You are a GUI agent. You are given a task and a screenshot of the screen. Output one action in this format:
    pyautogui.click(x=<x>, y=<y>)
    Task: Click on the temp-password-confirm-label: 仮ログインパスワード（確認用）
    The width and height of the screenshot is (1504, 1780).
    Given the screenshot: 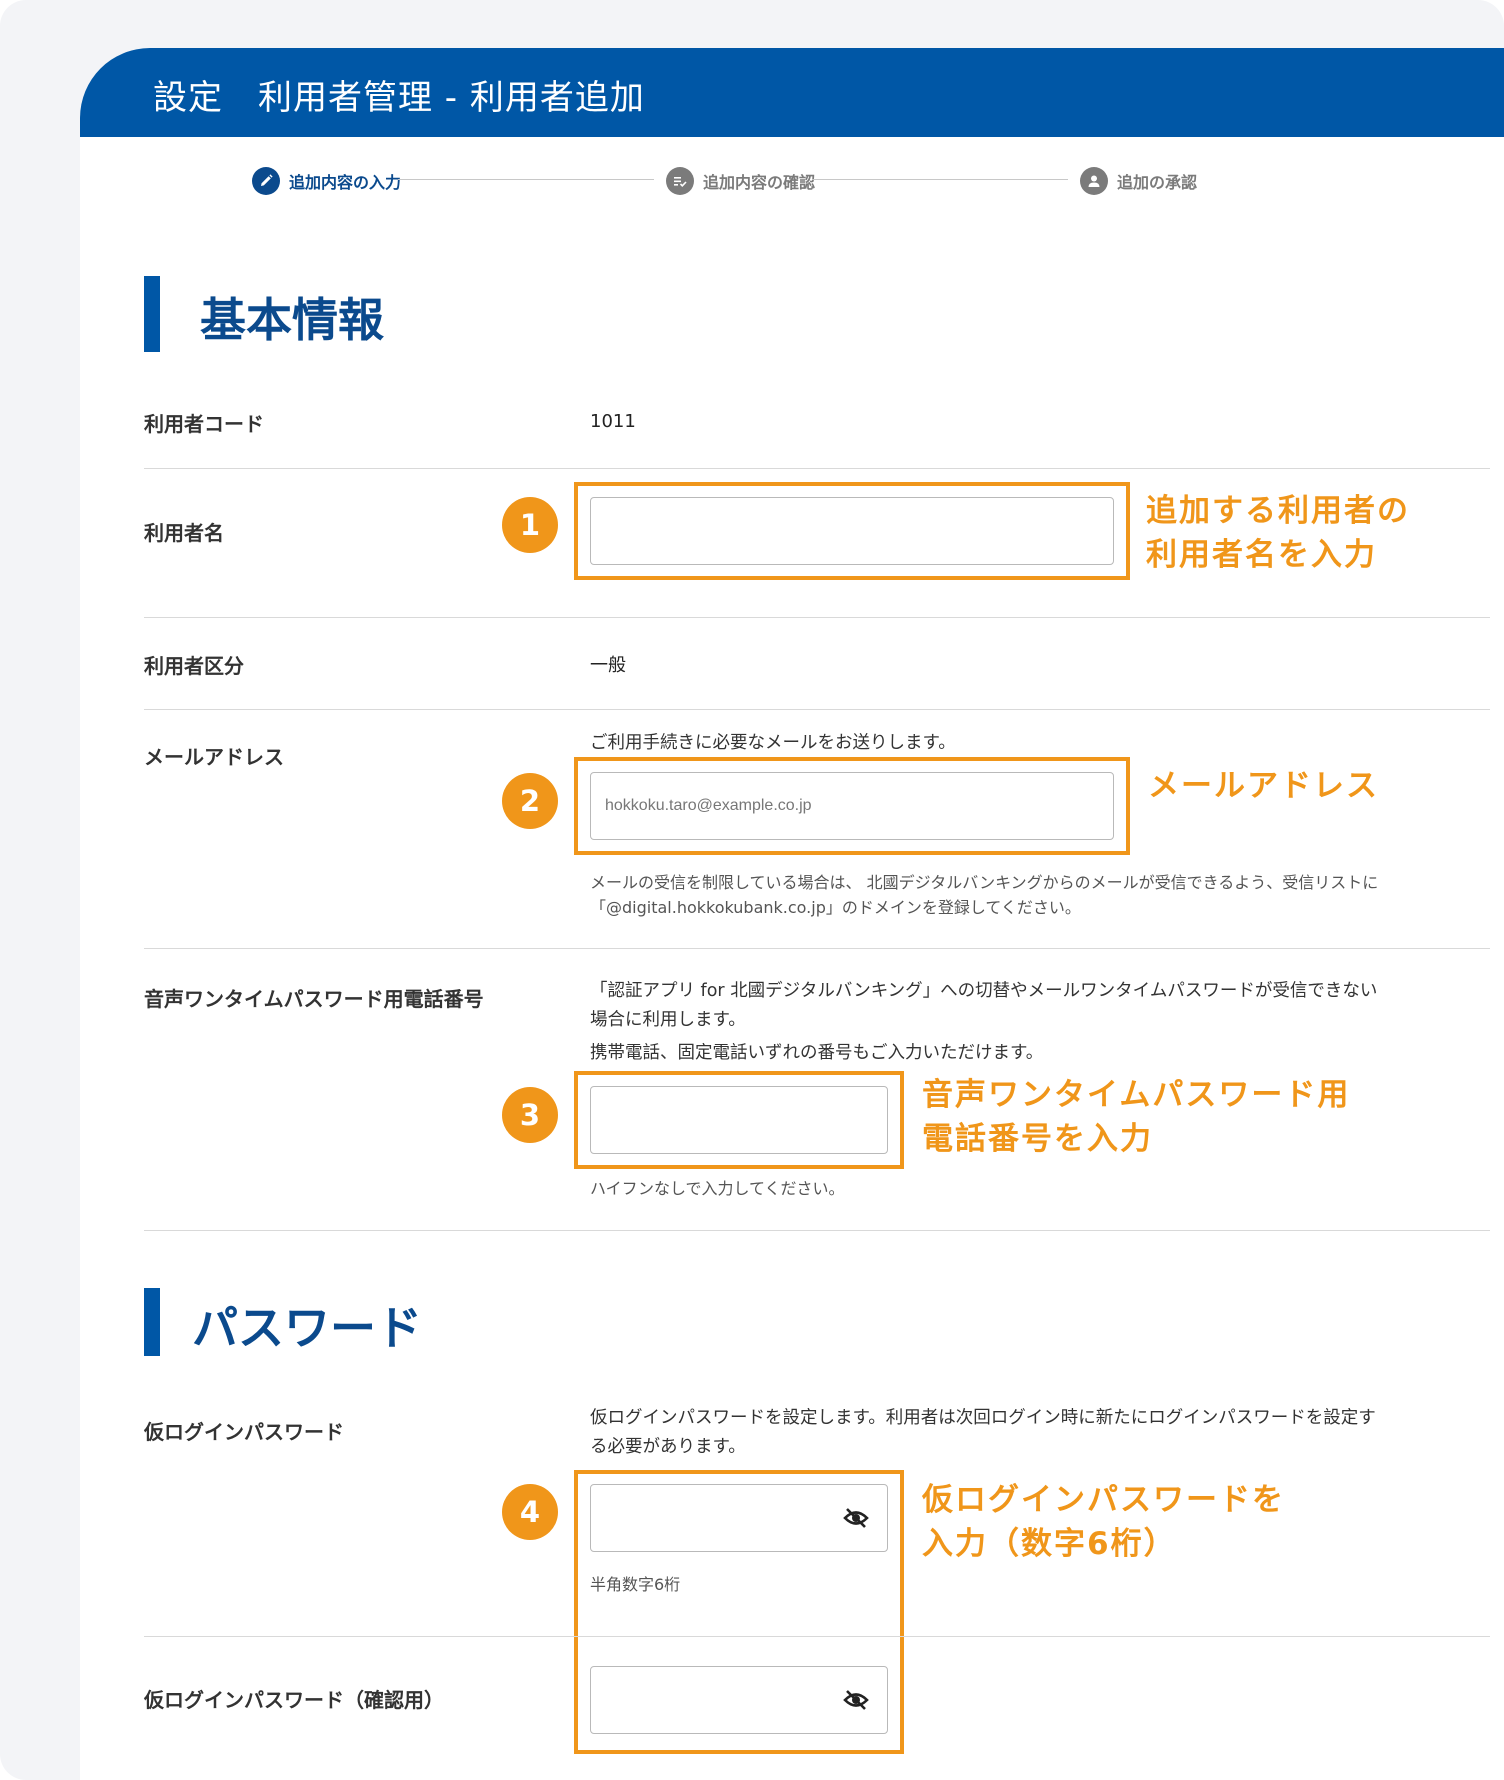 What is the action you would take?
    pyautogui.click(x=294, y=1700)
    